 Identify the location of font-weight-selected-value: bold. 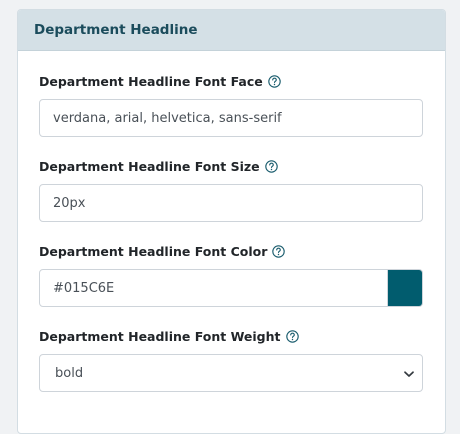
(69, 373).